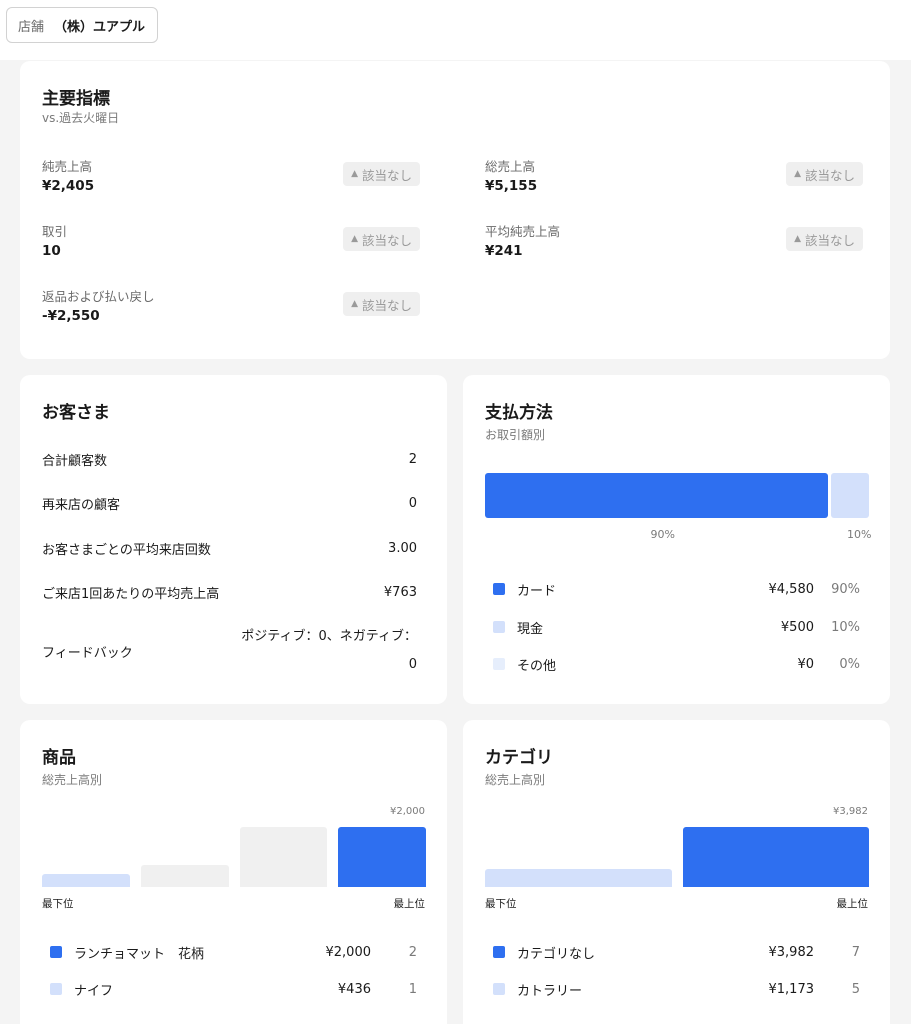 This screenshot has height=1024, width=911. I want to click on customers-title: お客さま, so click(76, 413).